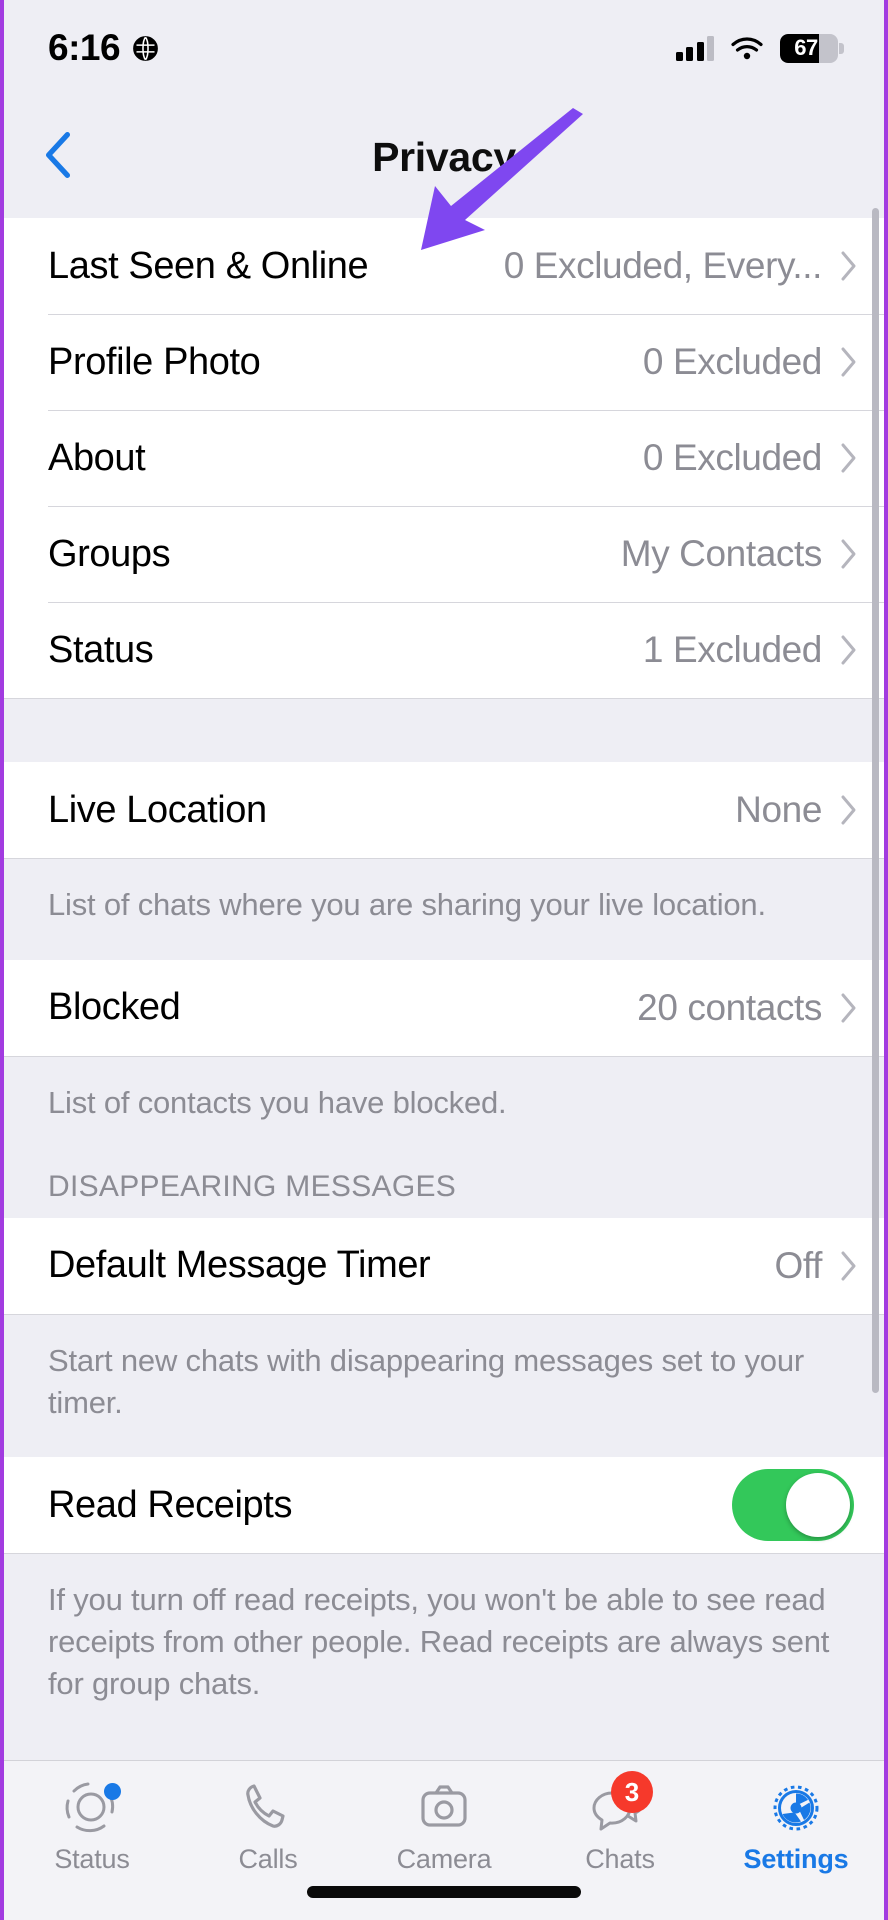 The height and width of the screenshot is (1920, 888). I want to click on row-label: Blocked, so click(114, 1007).